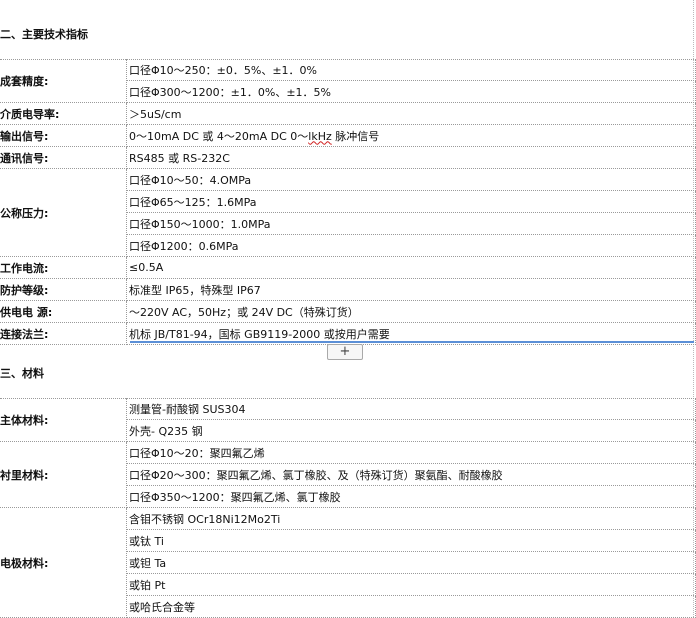 The width and height of the screenshot is (696, 618). What do you see at coordinates (411, 223) in the screenshot?
I see `spec-value: 口径Φ150～1000：1.0MPa` at bounding box center [411, 223].